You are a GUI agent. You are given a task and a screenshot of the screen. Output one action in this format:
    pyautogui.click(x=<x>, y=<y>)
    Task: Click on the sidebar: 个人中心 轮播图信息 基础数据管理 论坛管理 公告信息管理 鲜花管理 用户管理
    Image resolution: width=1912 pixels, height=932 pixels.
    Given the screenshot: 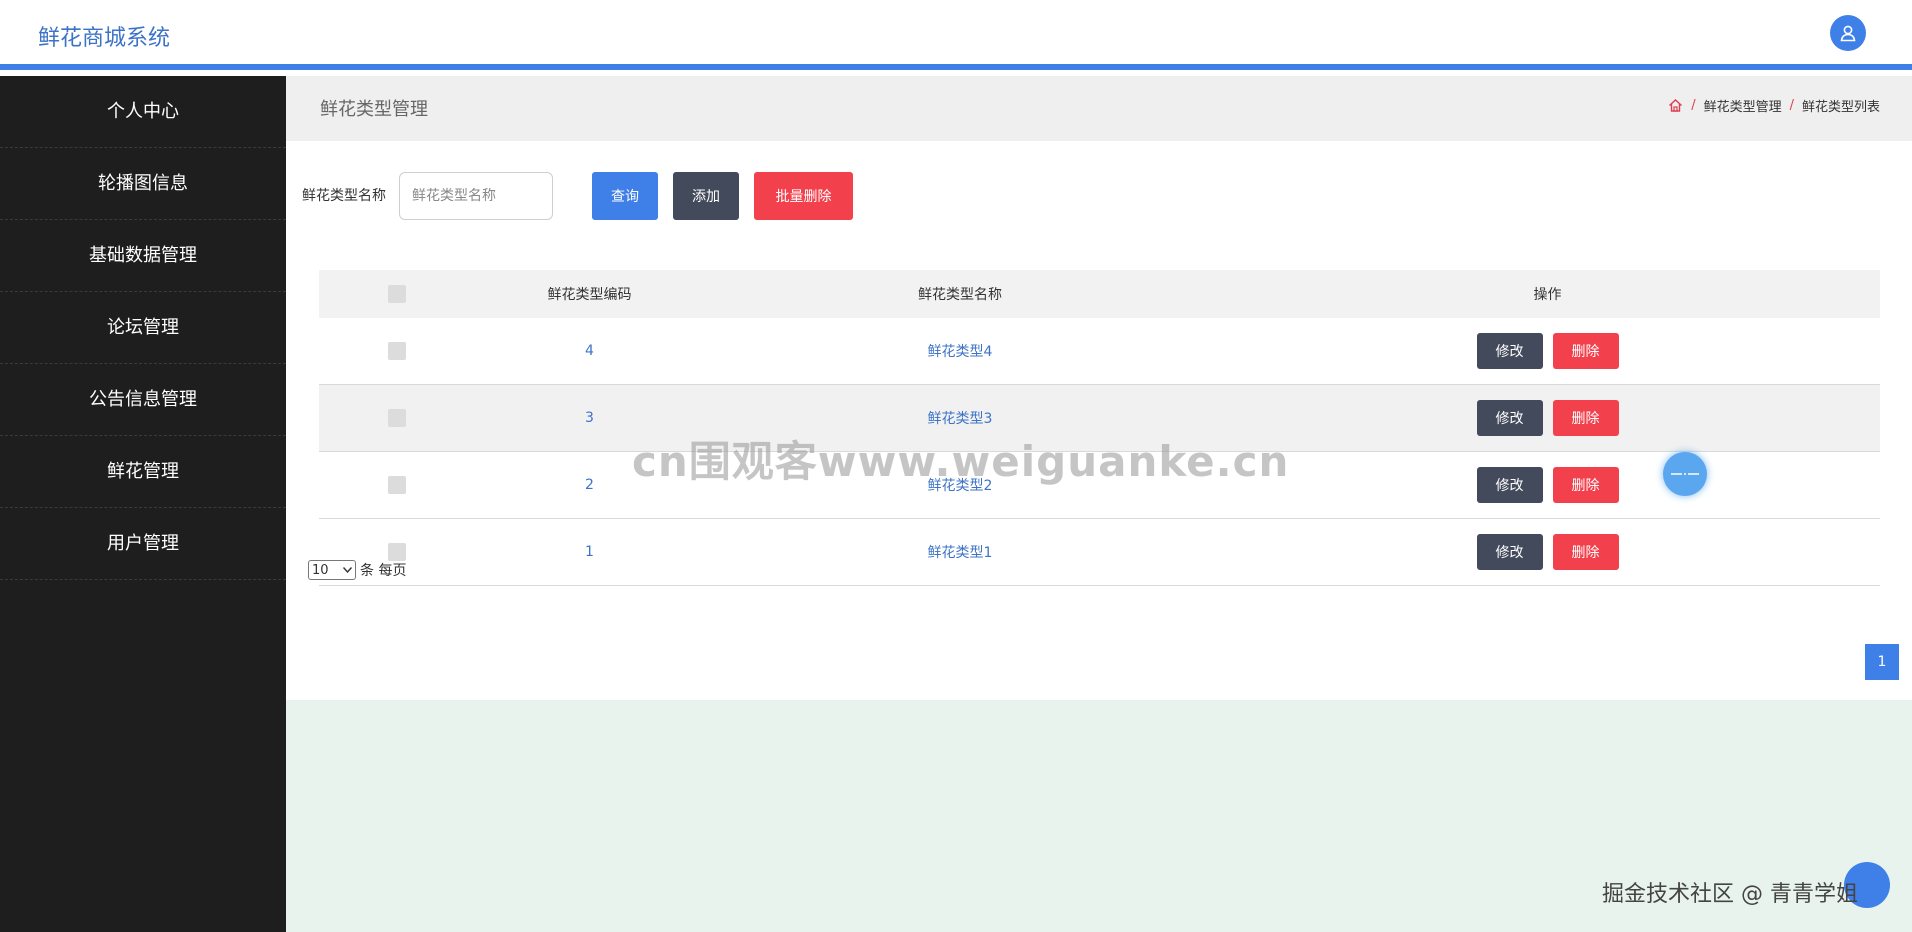 What is the action you would take?
    pyautogui.click(x=143, y=504)
    